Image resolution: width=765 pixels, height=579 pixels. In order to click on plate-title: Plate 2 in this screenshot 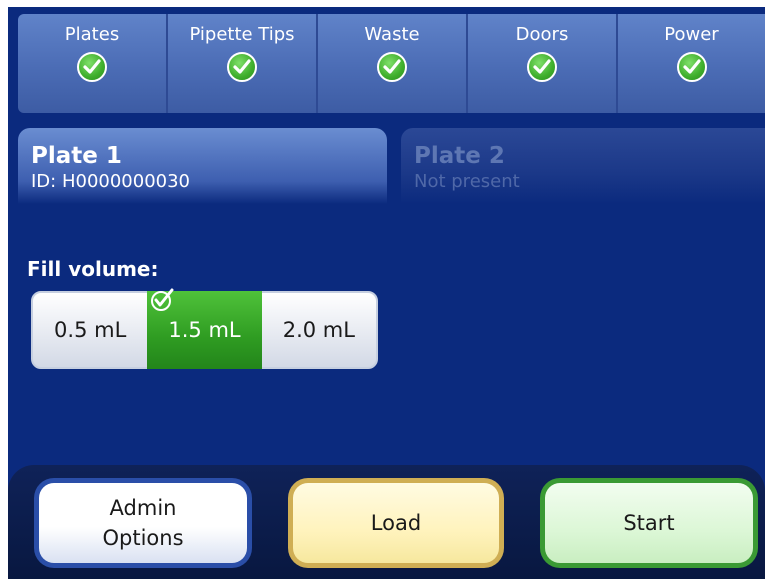, I will do `click(459, 156)`.